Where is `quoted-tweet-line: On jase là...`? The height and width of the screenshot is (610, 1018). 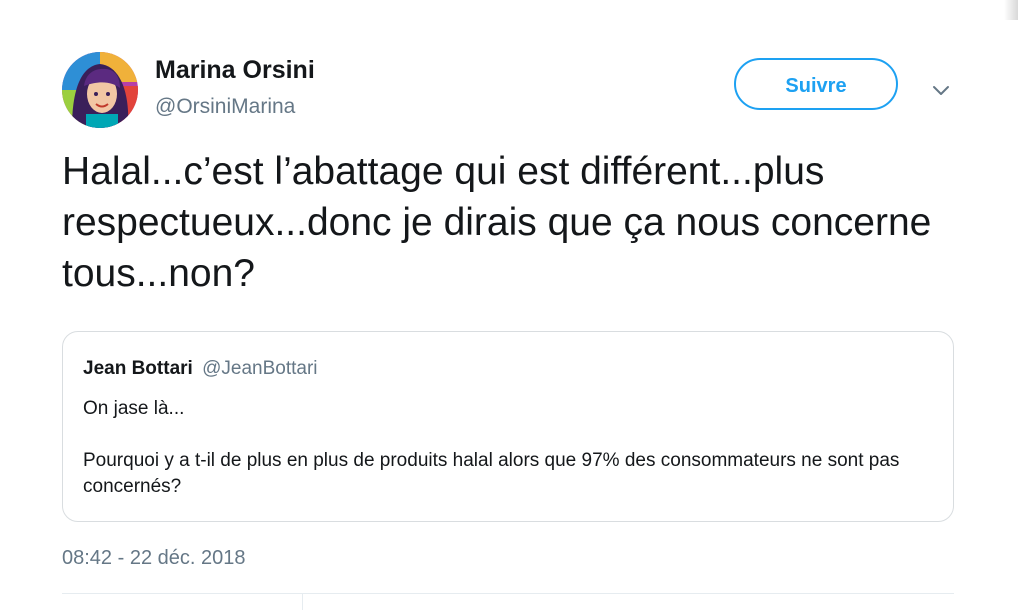
quoted-tweet-line: On jase là... is located at coordinates (134, 408).